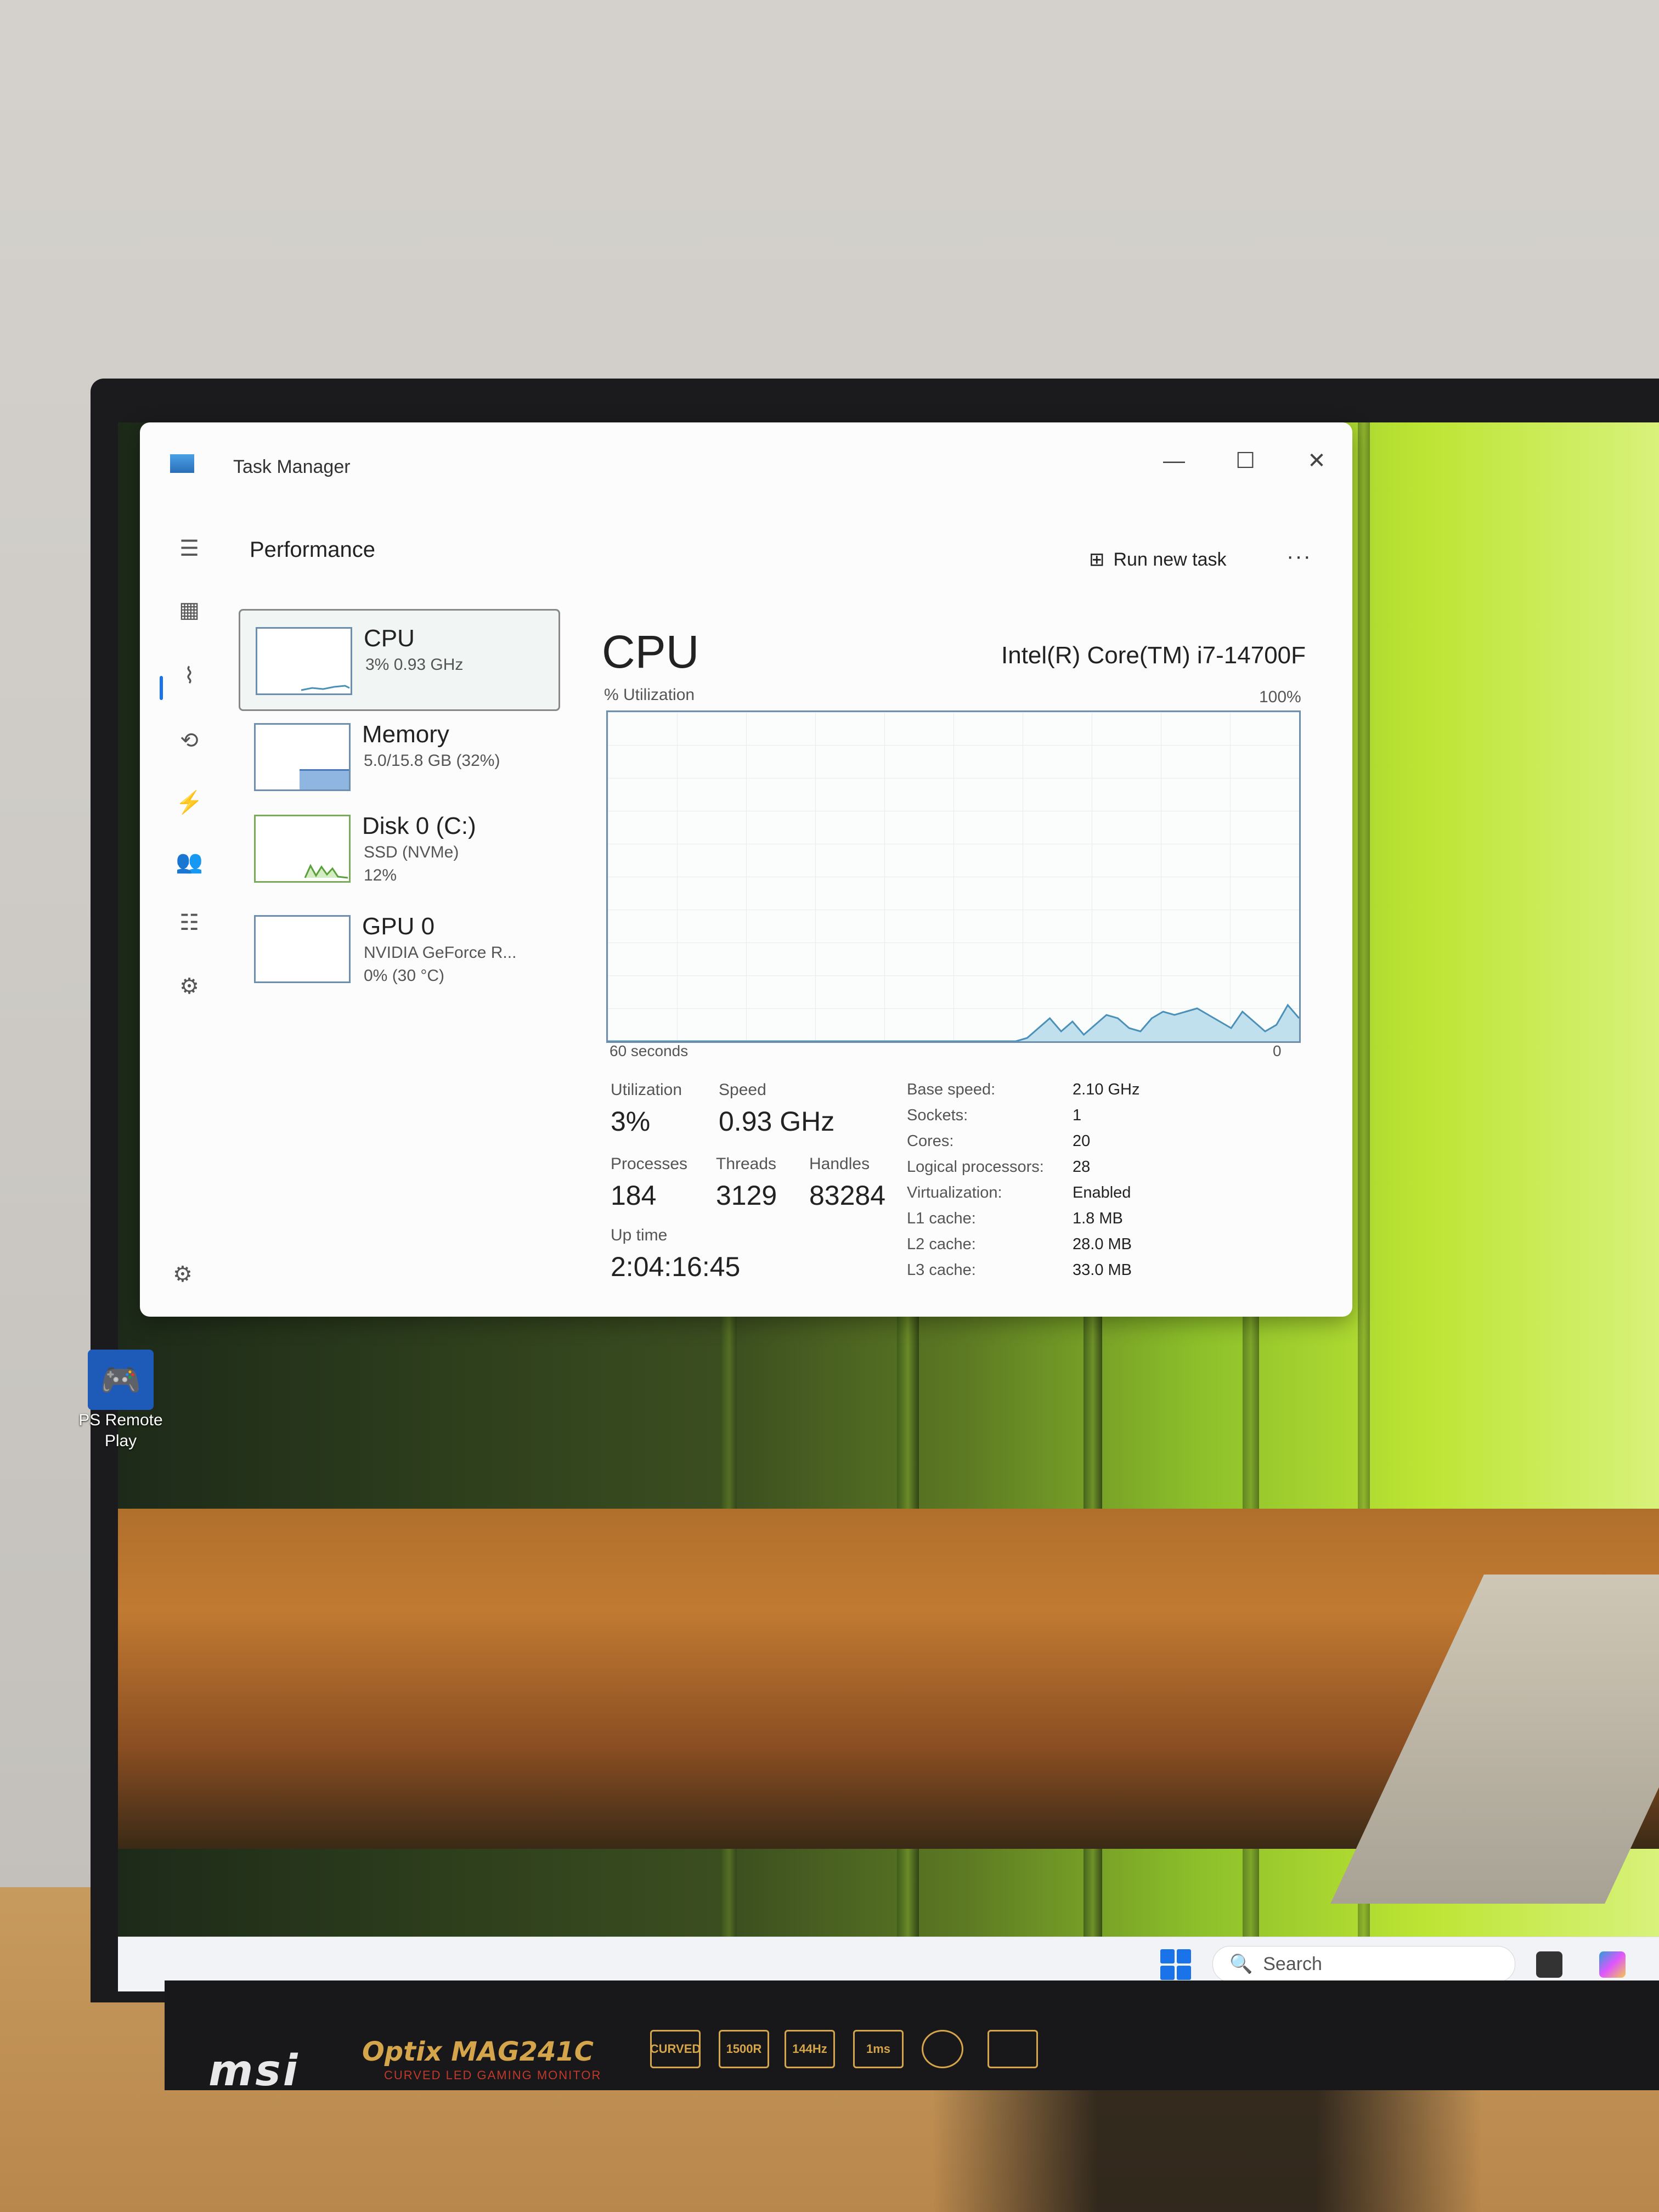 The height and width of the screenshot is (2212, 1659). What do you see at coordinates (634, 1195) in the screenshot?
I see `processes-value: 184` at bounding box center [634, 1195].